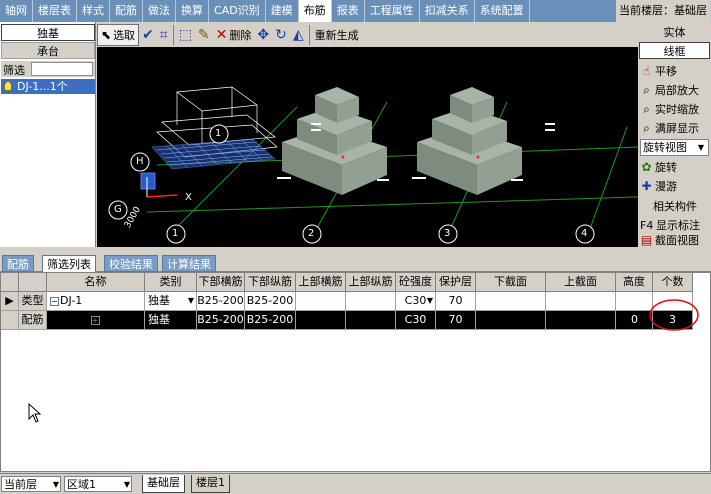 This screenshot has width=711, height=494. I want to click on expand-icon: +, so click(95, 320).